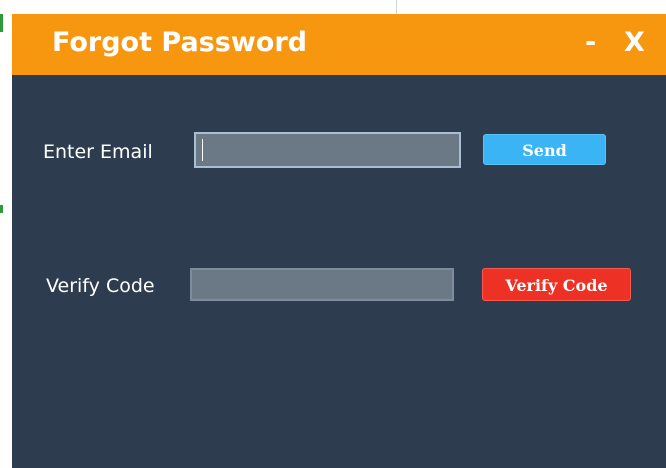 This screenshot has width=666, height=468. What do you see at coordinates (544, 149) in the screenshot?
I see `send-button: Send` at bounding box center [544, 149].